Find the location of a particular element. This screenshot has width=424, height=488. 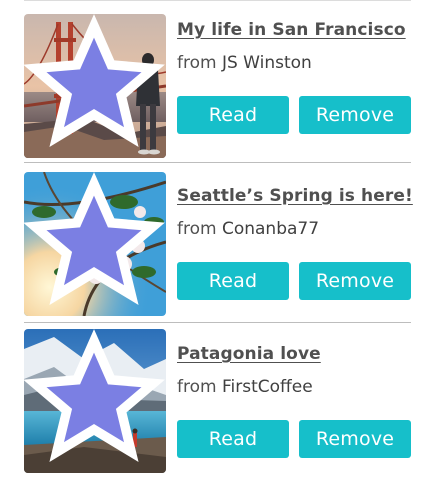

article-source: from Conanba77 is located at coordinates (248, 229).